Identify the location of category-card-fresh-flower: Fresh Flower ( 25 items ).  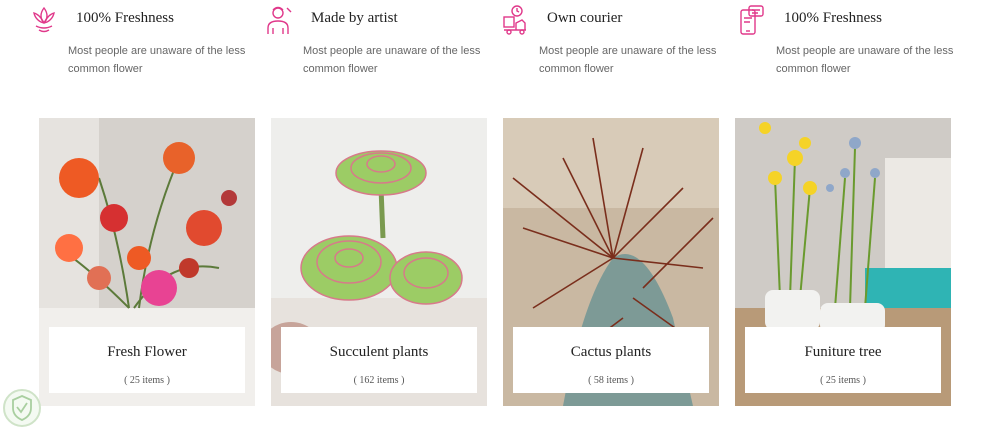
(147, 262).